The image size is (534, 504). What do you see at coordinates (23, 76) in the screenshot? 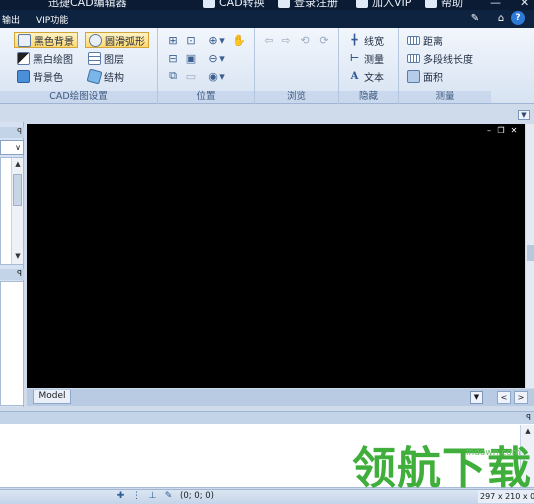
I see `bg-color-icon` at bounding box center [23, 76].